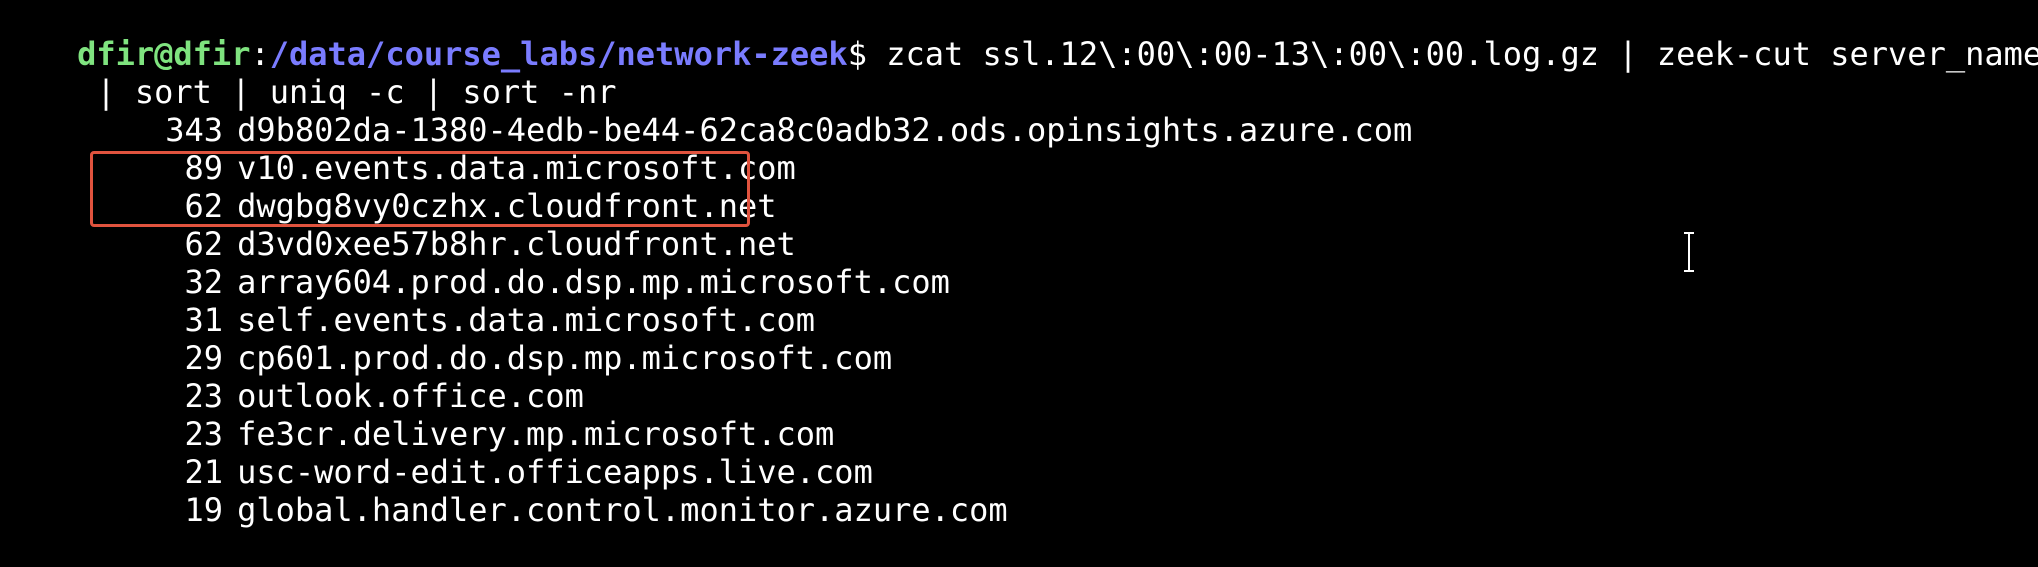 Image resolution: width=2038 pixels, height=567 pixels. What do you see at coordinates (204, 510) in the screenshot?
I see `result-count: 19` at bounding box center [204, 510].